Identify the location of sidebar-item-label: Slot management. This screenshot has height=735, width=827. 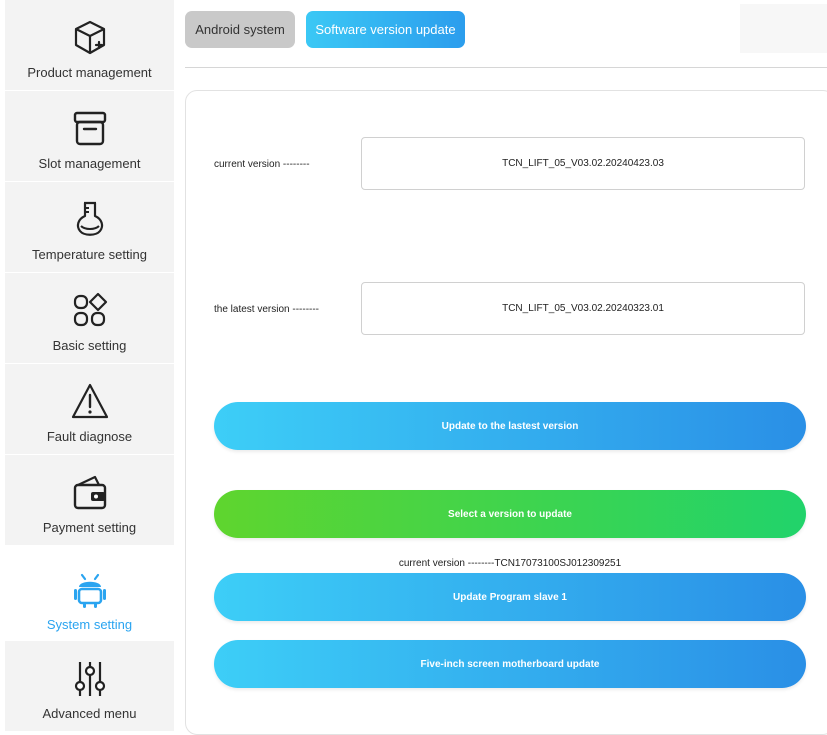
(89, 163).